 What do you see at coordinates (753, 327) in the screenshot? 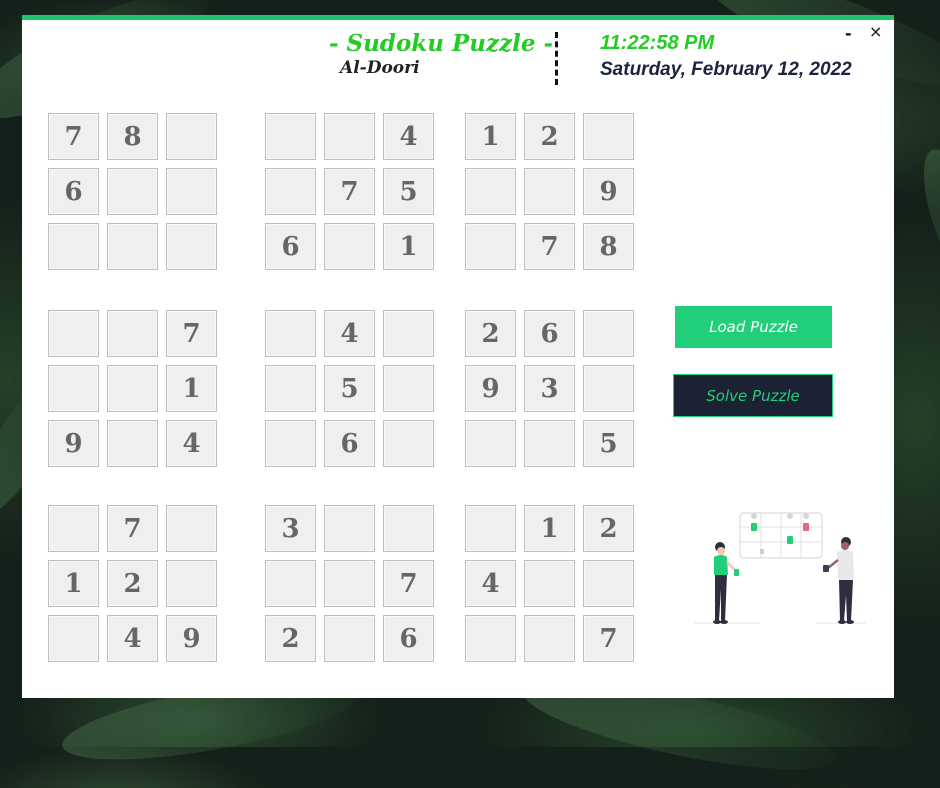
I see `load-puzzle-button: Load Puzzle` at bounding box center [753, 327].